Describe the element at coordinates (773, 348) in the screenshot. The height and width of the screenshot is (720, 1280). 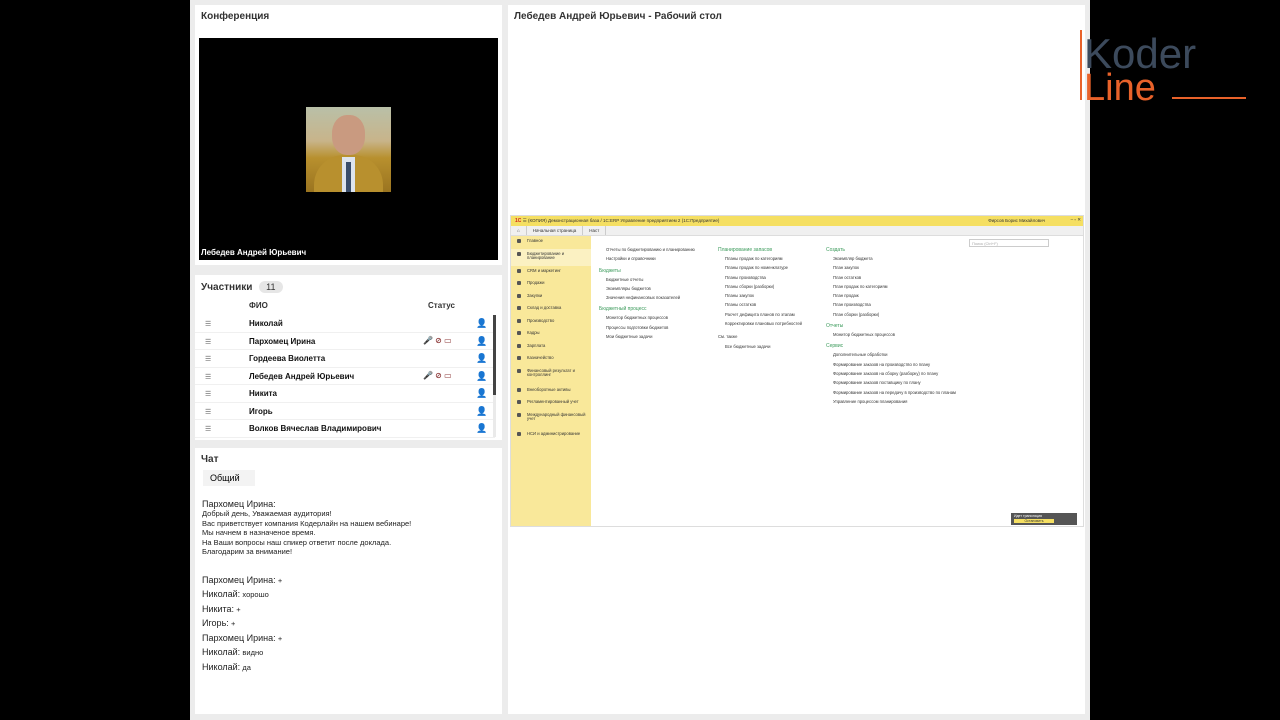
I see `app-link: Все бюджетные задачи` at that location.